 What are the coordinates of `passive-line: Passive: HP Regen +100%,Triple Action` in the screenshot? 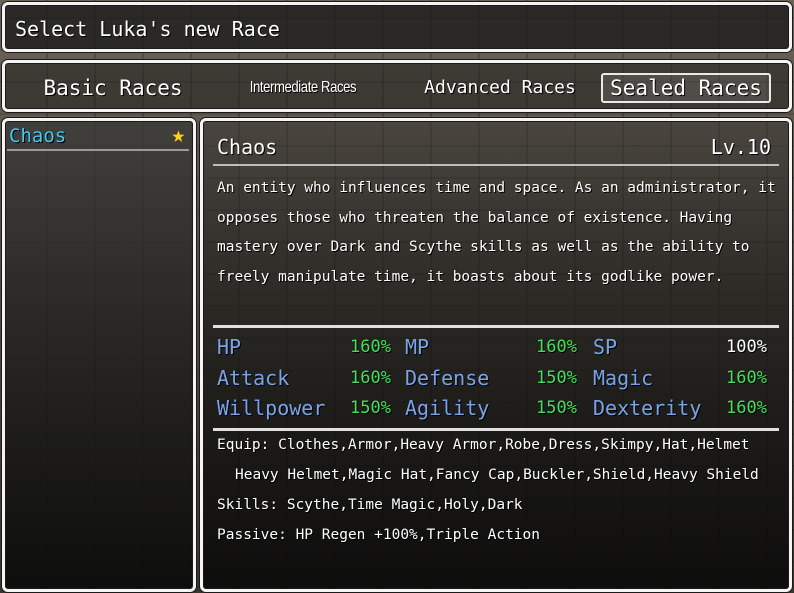 It's located at (379, 535).